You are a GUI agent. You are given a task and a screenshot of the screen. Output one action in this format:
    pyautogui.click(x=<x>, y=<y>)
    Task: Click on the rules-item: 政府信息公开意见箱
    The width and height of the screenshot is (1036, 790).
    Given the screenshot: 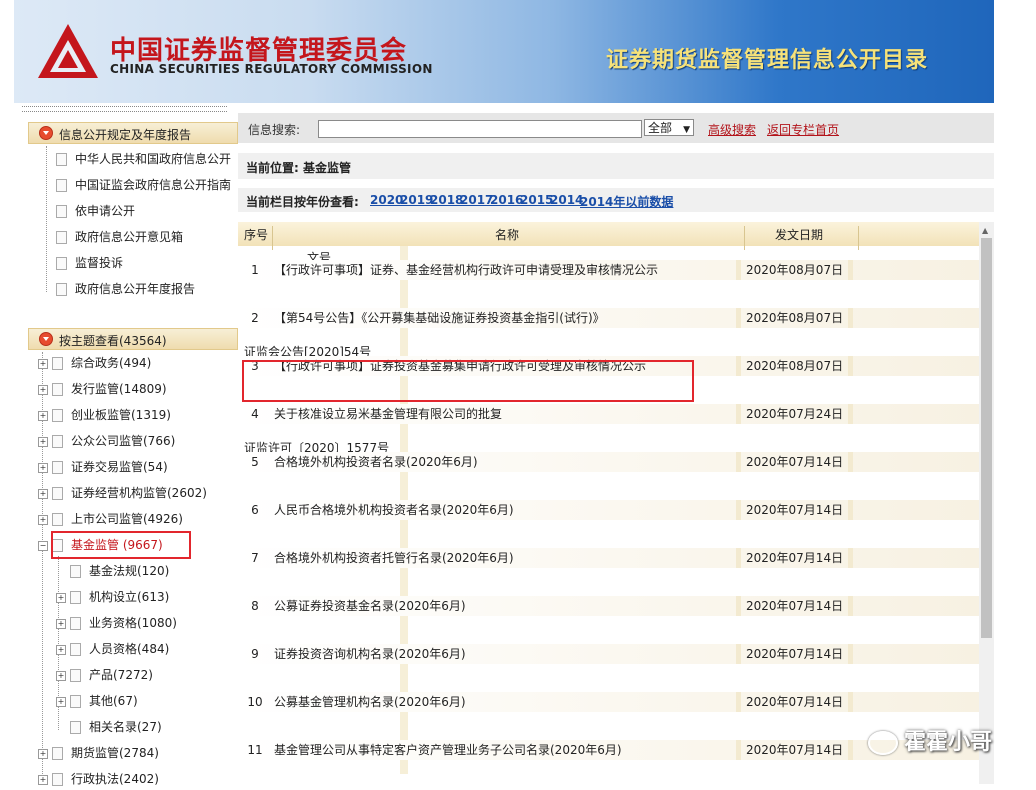 What is the action you would take?
    pyautogui.click(x=119, y=238)
    